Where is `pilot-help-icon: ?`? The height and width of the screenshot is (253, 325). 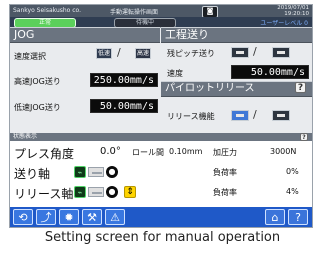 pilot-help-icon: ? is located at coordinates (300, 87).